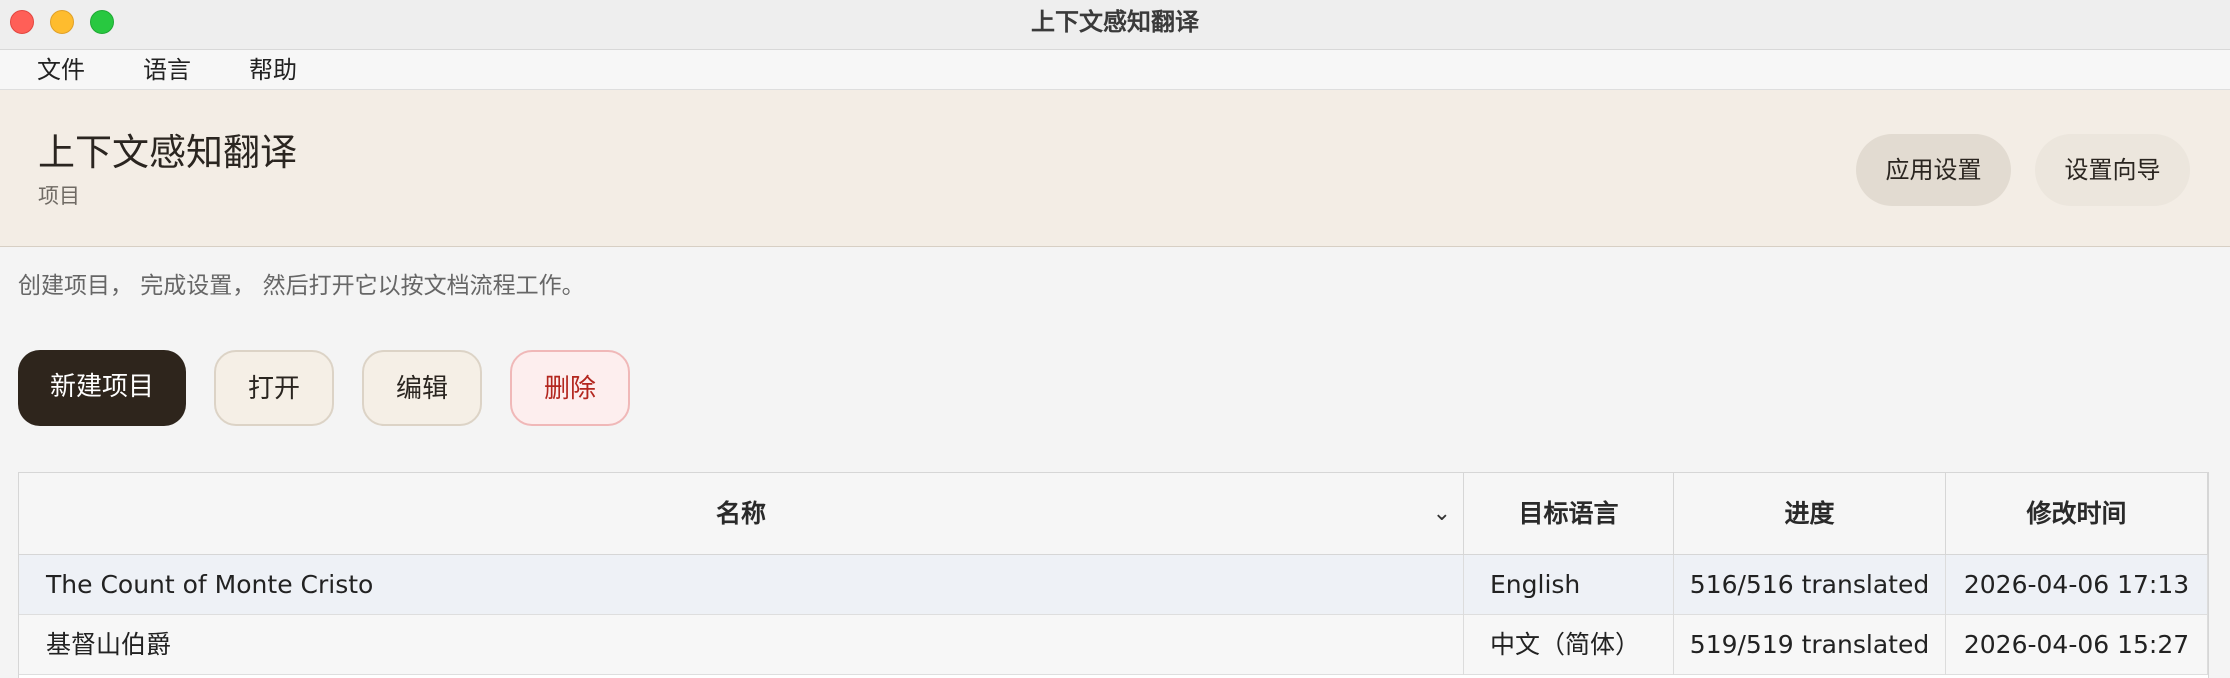 The image size is (2230, 678). What do you see at coordinates (2077, 514) in the screenshot?
I see `column-header-modified: 修改时间` at bounding box center [2077, 514].